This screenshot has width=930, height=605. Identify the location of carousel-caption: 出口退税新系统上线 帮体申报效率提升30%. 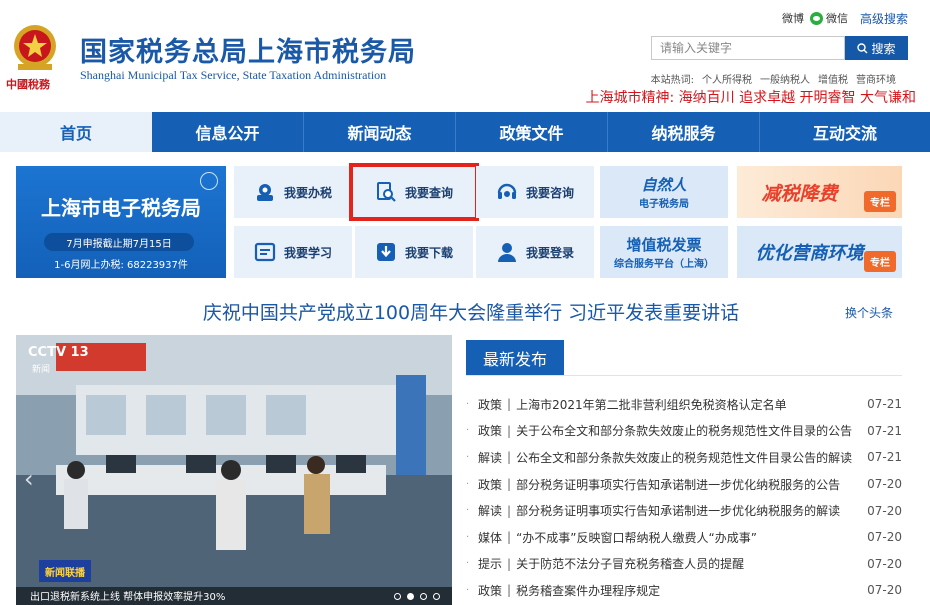
(127, 595).